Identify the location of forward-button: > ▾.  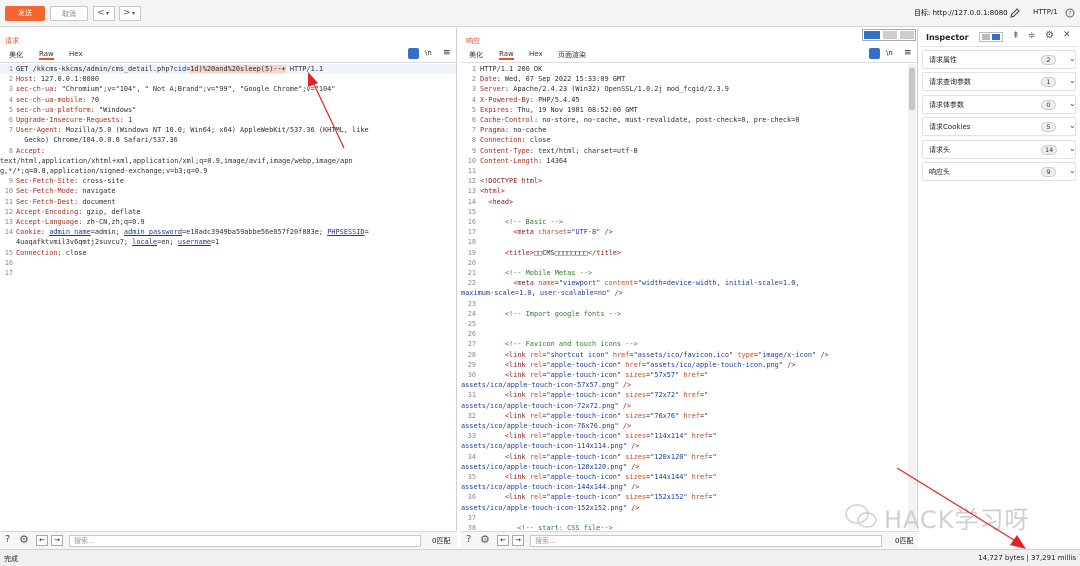
(130, 13).